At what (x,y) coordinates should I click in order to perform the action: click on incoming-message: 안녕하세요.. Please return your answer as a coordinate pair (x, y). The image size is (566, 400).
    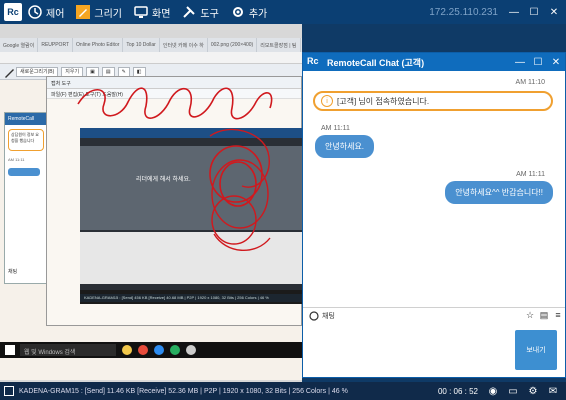
    Looking at the image, I should click on (345, 146).